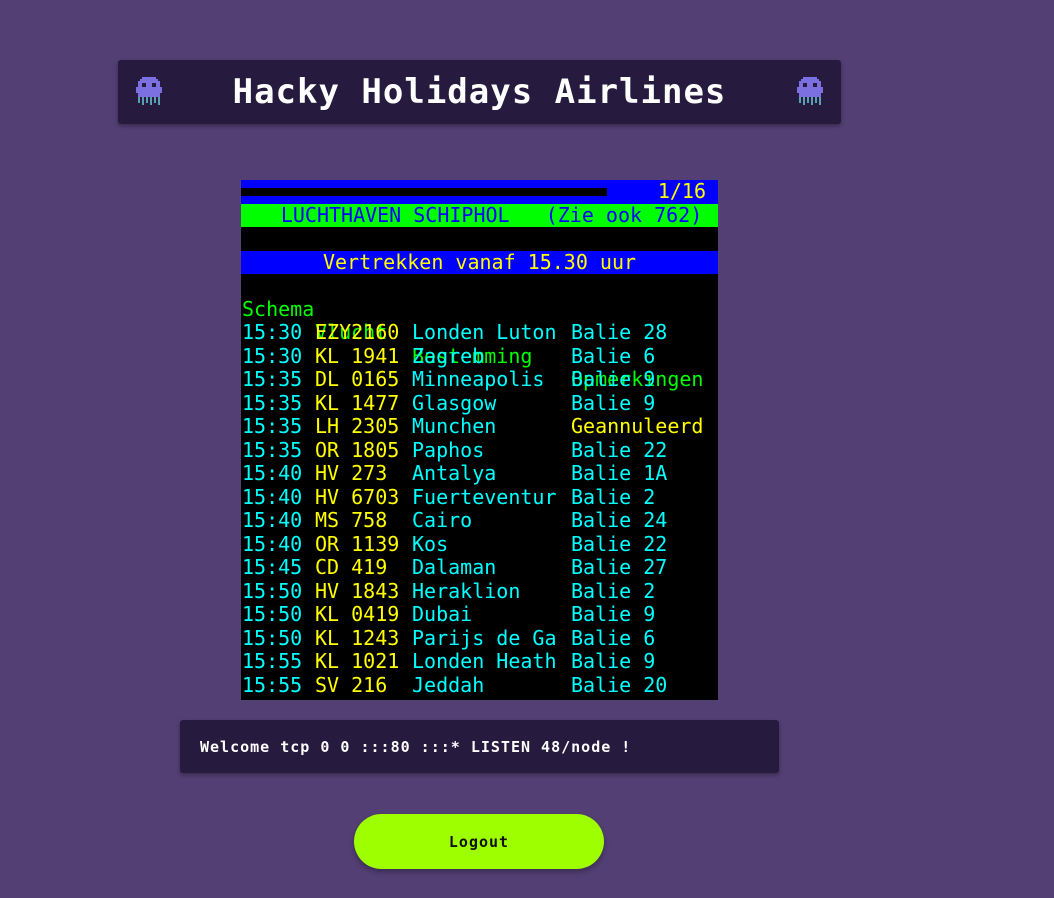  What do you see at coordinates (351, 684) in the screenshot?
I see `flight-number: SV 216` at bounding box center [351, 684].